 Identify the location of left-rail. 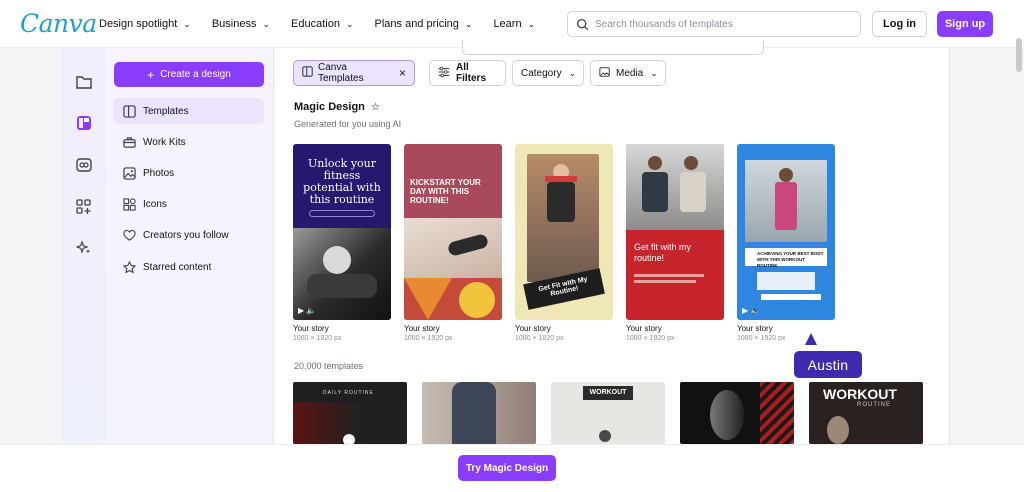
(84, 246).